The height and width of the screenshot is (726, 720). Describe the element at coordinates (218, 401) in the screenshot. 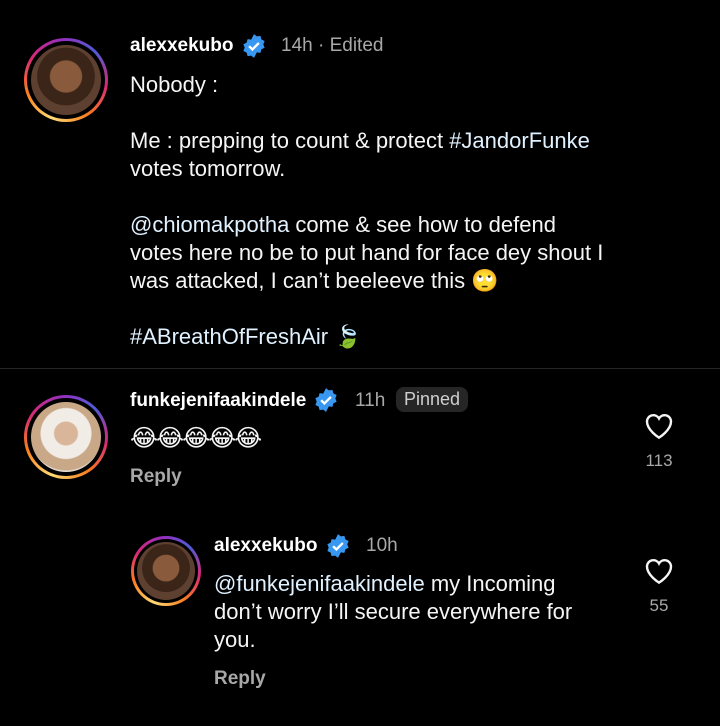

I see `comment-username: funkejenifaakindele` at that location.